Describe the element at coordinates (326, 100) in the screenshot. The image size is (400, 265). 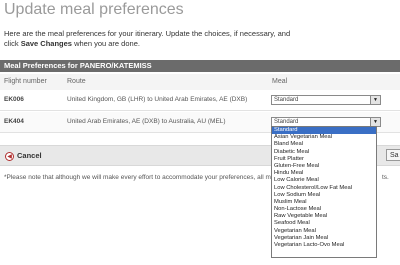
I see `meal-select: Standard ▼` at that location.